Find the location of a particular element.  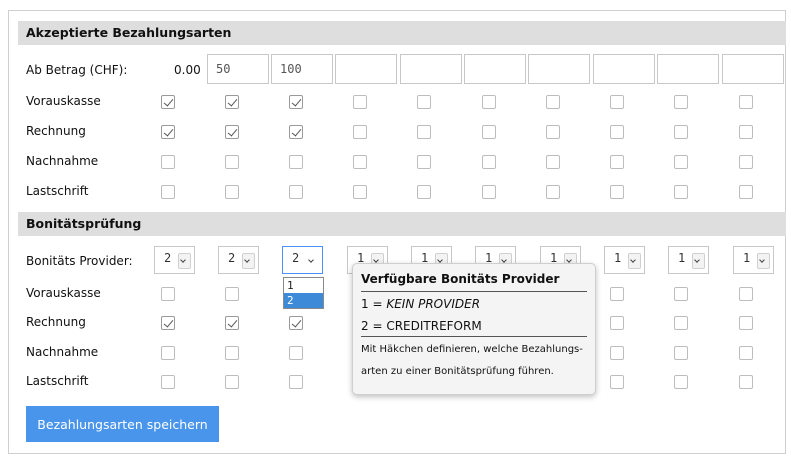

accepted-checkbox-r2-c1 is located at coordinates (168, 132).